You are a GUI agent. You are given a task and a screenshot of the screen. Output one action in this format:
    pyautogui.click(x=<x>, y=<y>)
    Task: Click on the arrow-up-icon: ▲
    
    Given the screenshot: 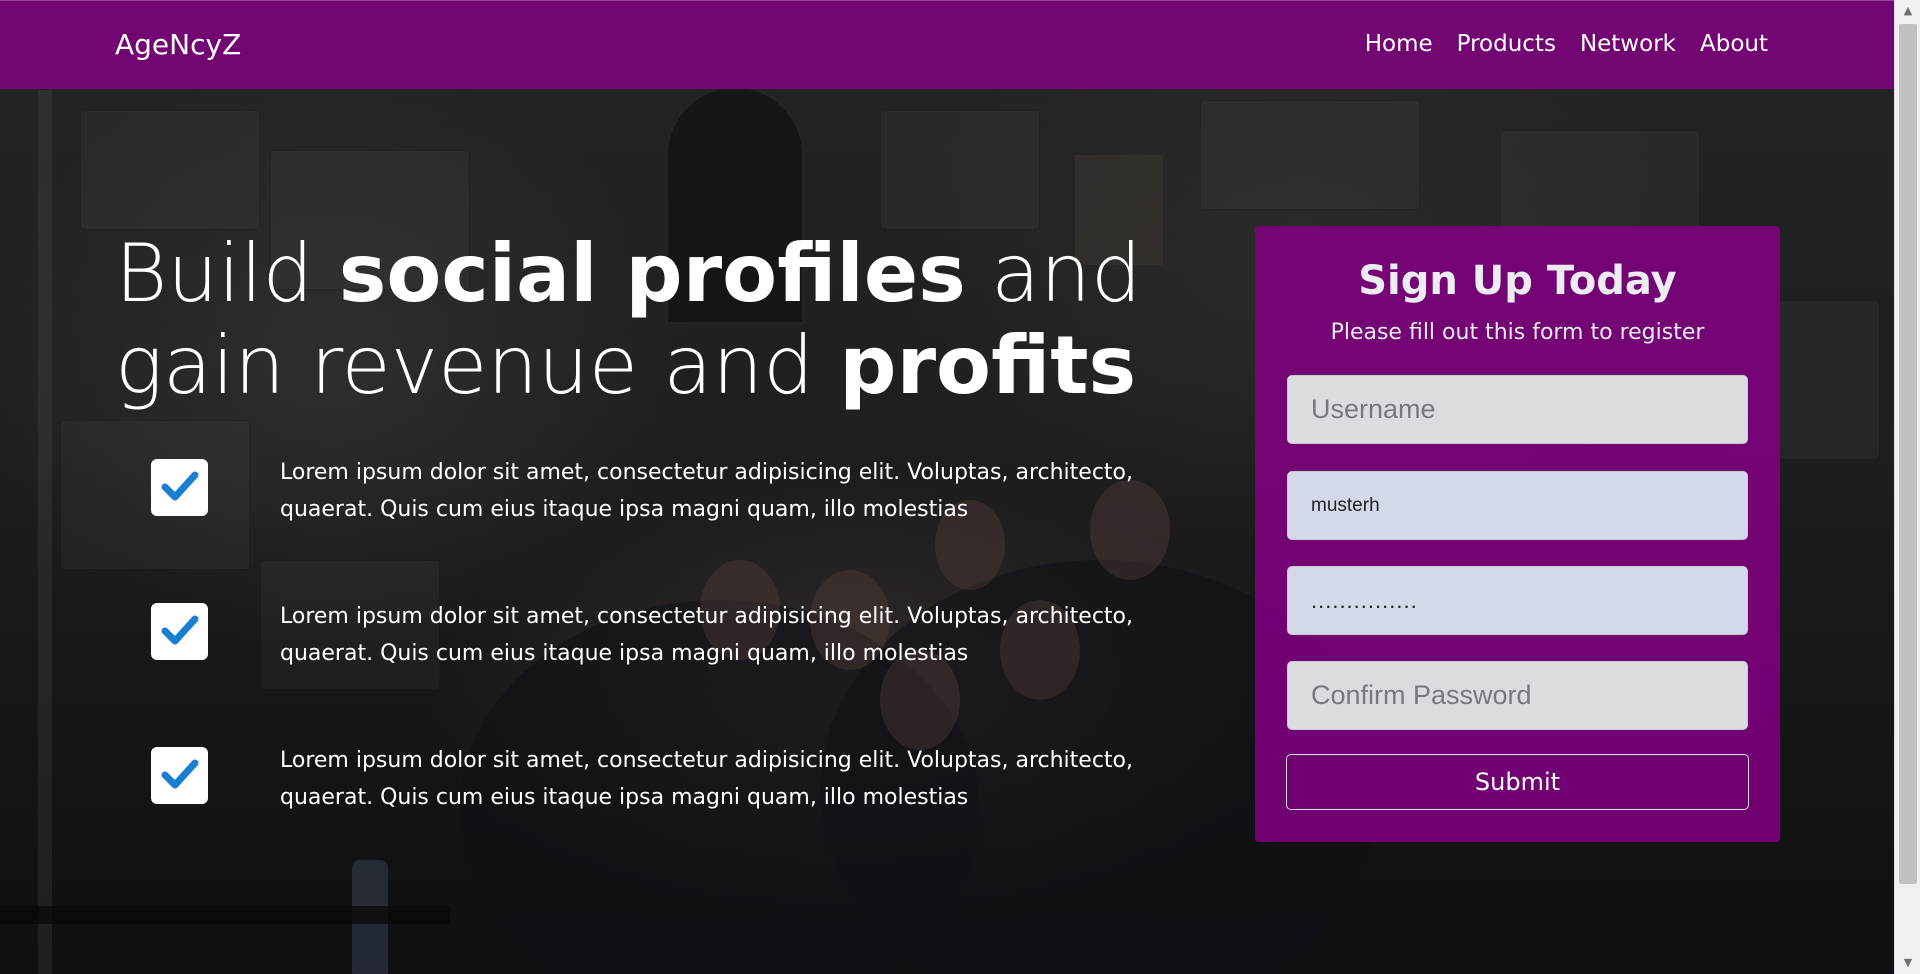 What is the action you would take?
    pyautogui.click(x=1907, y=11)
    